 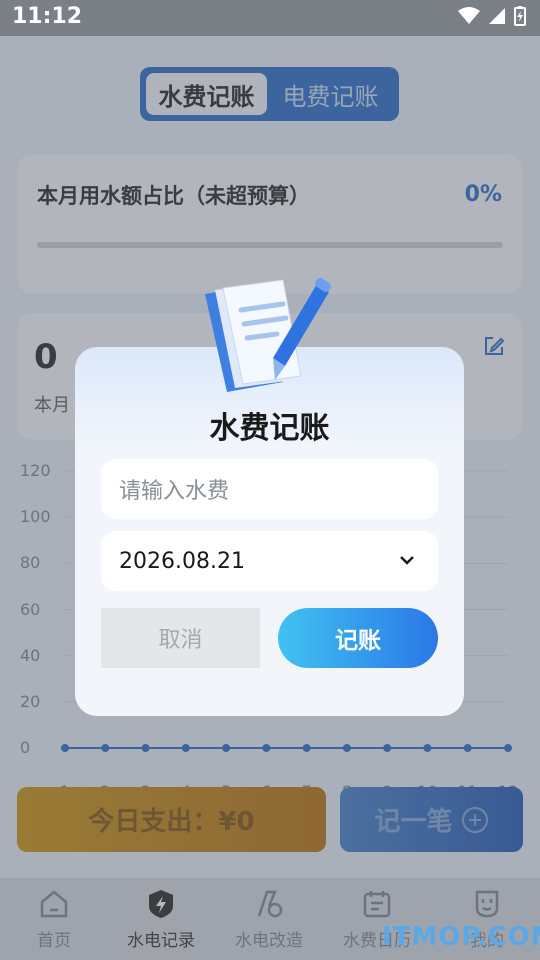 I want to click on notebook-pen-icon, so click(x=268, y=334).